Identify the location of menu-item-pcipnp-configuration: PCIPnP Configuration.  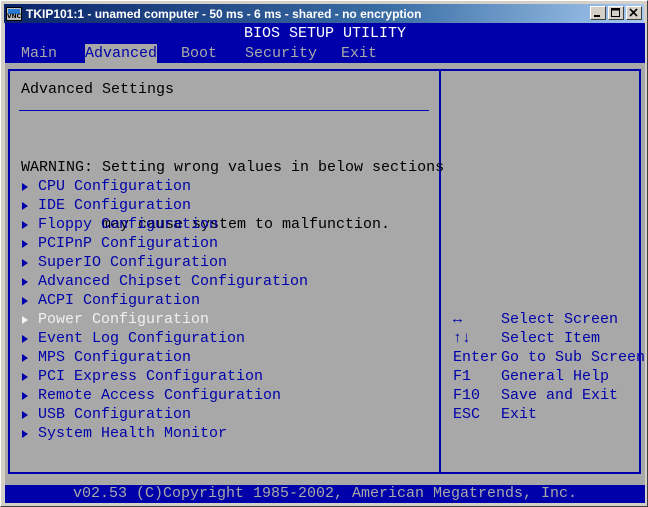
(119, 243).